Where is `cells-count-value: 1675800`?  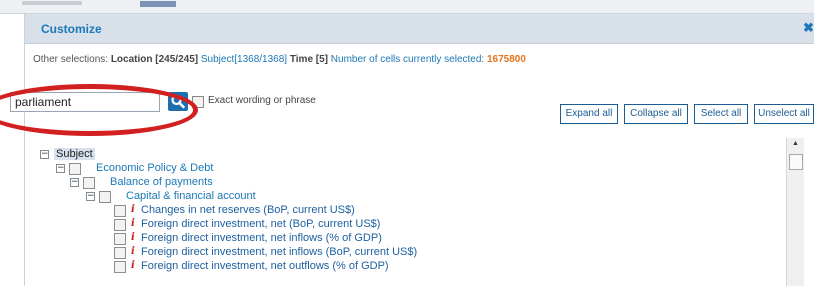
cells-count-value: 1675800 is located at coordinates (506, 59).